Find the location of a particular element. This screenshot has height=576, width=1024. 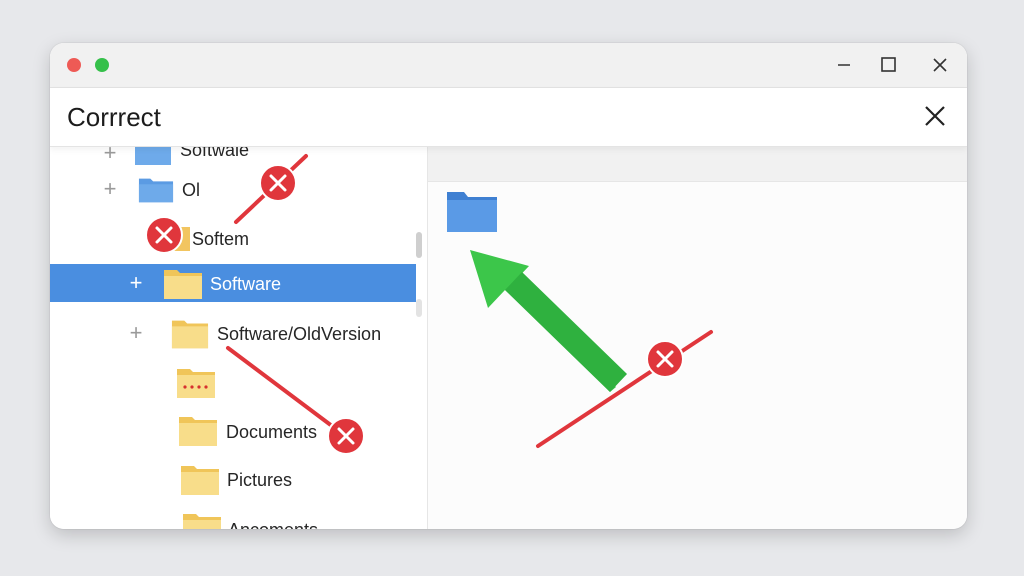

tree-item-label: Software/OldVersion is located at coordinates (299, 334).